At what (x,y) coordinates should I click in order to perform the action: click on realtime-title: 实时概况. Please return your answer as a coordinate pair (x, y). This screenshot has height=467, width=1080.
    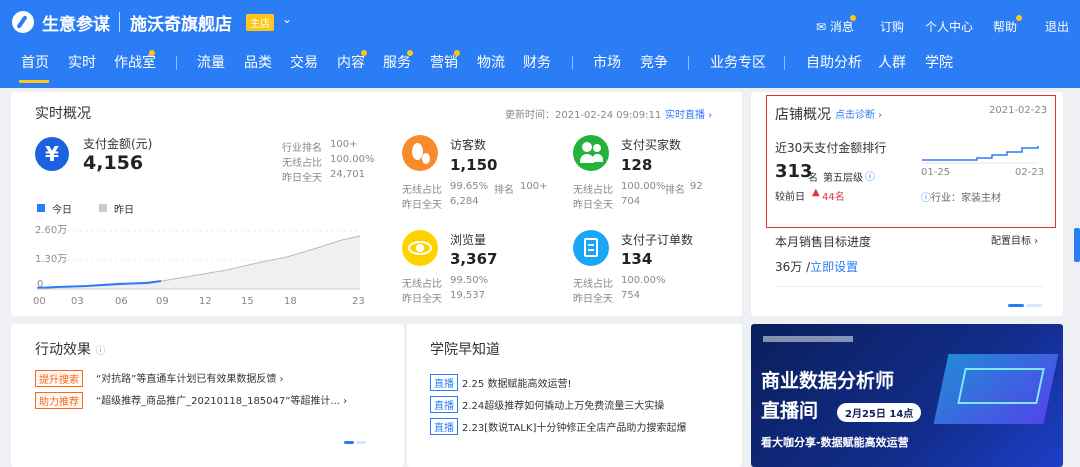
    Looking at the image, I should click on (63, 114).